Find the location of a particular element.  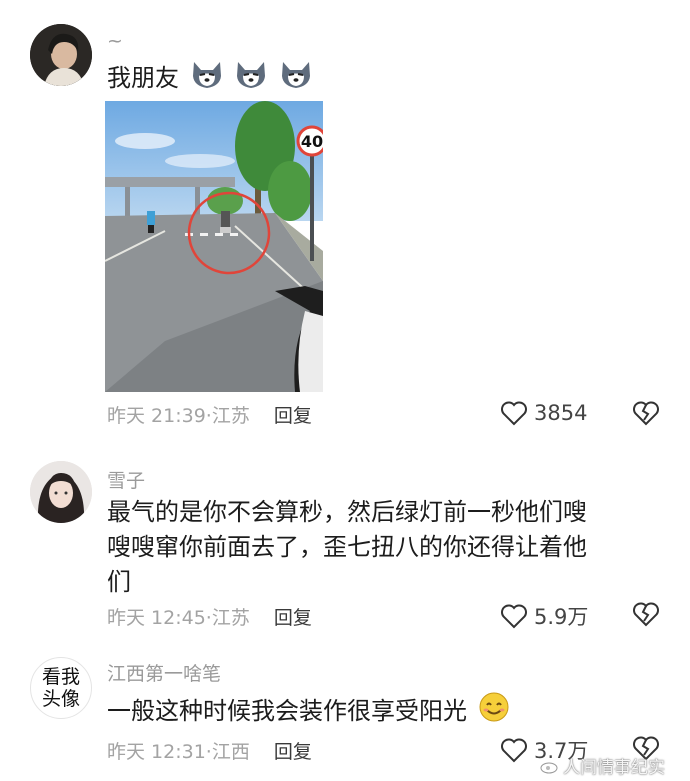

comment-location: 江西 is located at coordinates (230, 752).